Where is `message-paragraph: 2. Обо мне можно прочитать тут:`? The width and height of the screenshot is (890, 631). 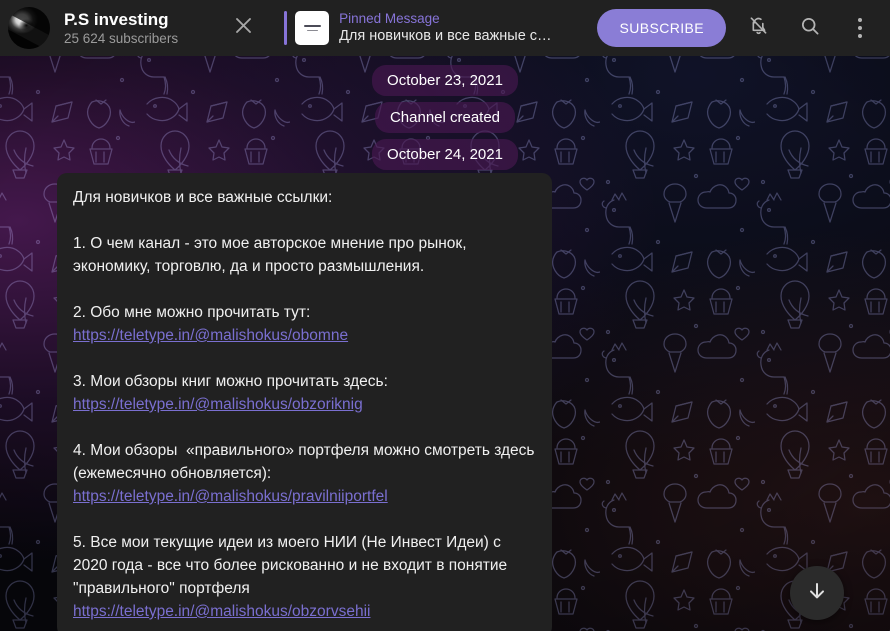
message-paragraph: 2. Обо мне можно прочитать тут: is located at coordinates (192, 312).